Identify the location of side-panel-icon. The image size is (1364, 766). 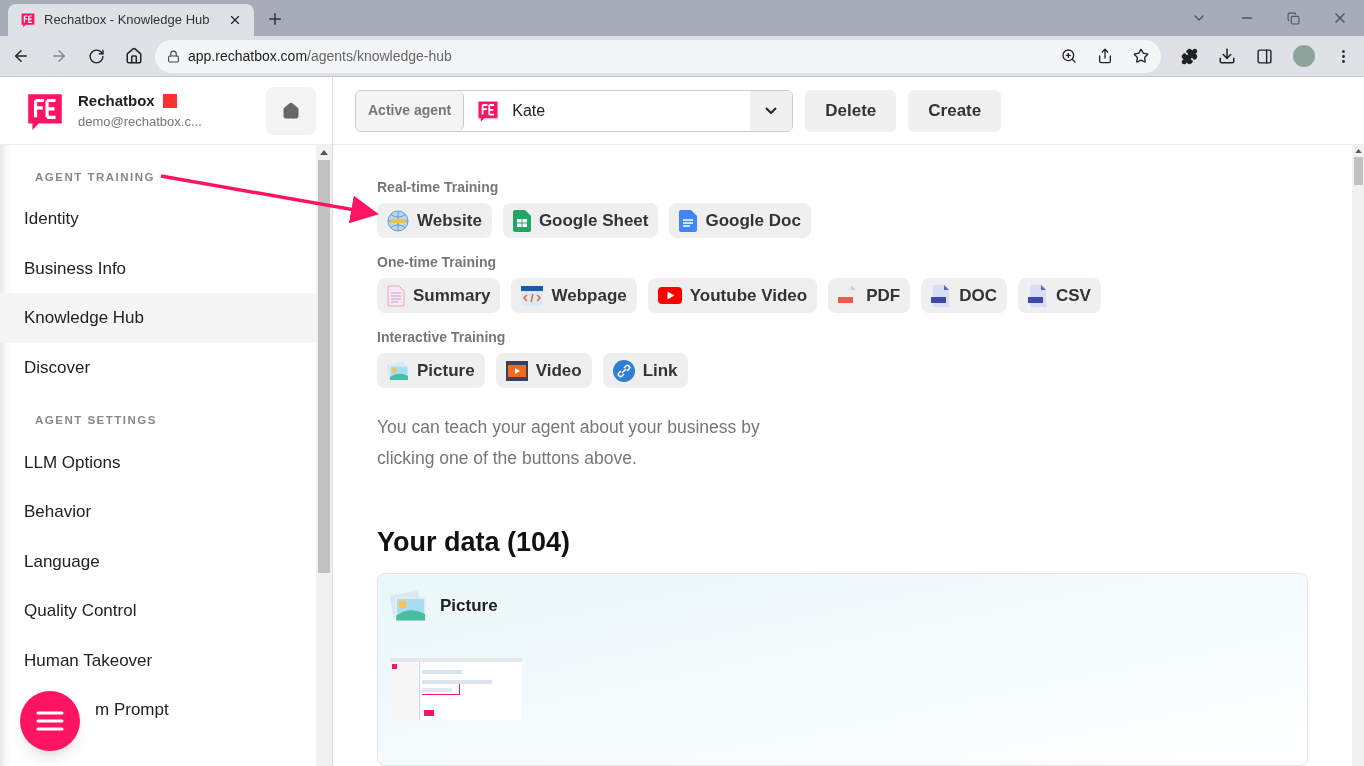
(1264, 56).